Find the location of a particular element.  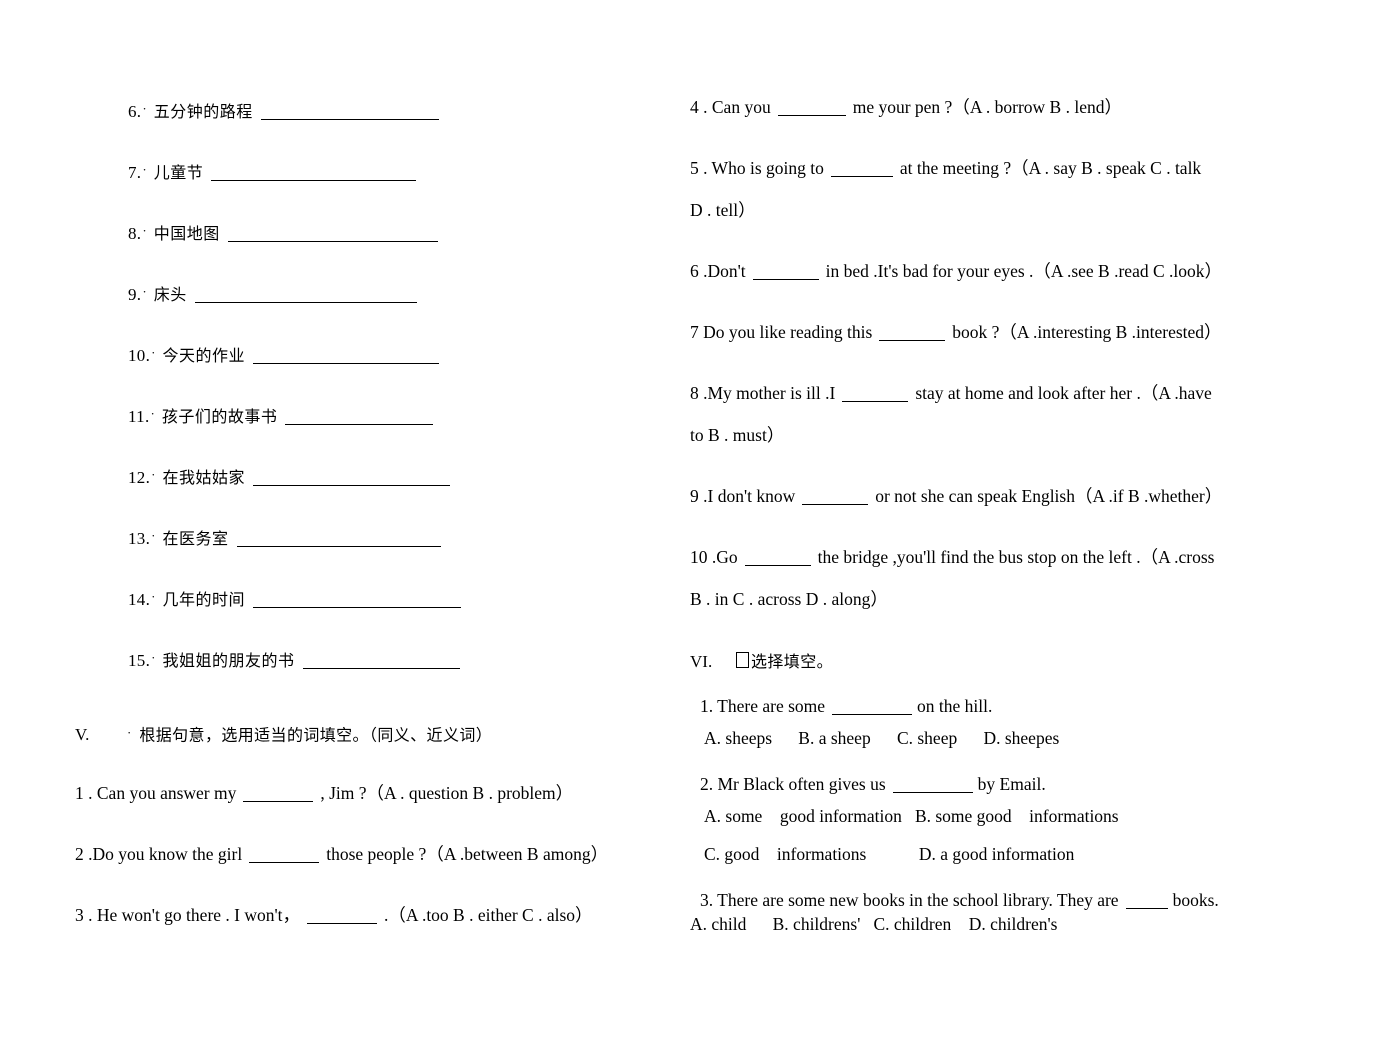

question-text-before-blank: 2 .Do you know the girl is located at coordinates (159, 854).